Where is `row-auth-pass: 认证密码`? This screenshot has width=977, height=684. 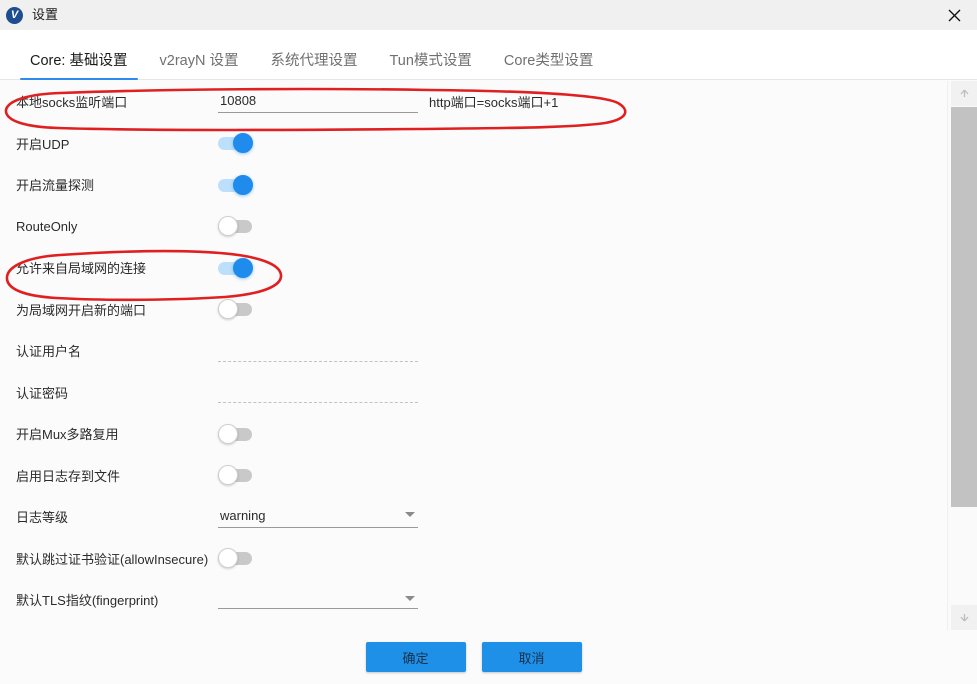 row-auth-pass: 认证密码 is located at coordinates (473, 393).